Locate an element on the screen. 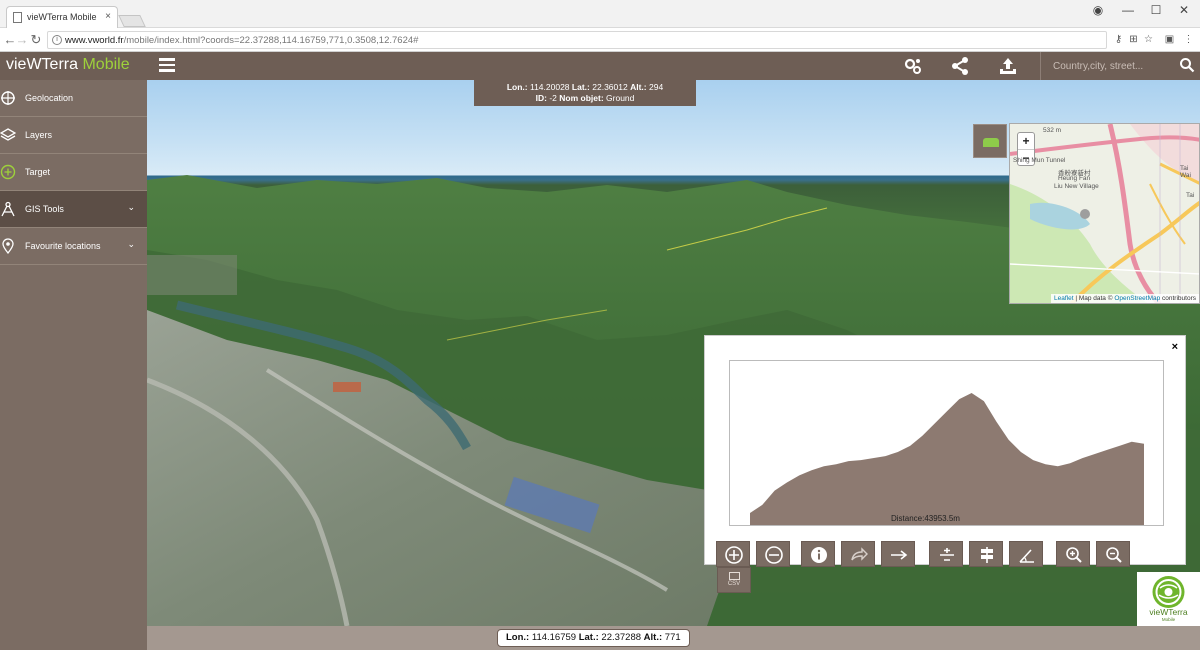 This screenshot has width=1200, height=650. magnify-in-button is located at coordinates (1073, 554).